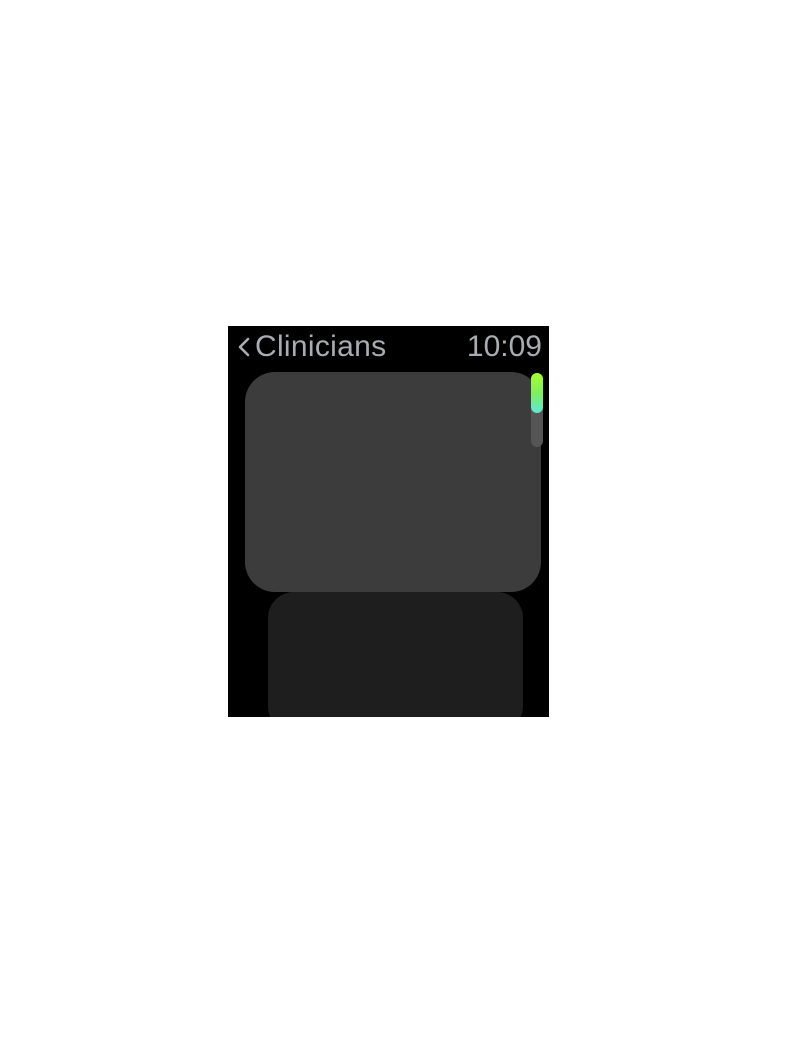 Image resolution: width=785 pixels, height=1043 pixels. Describe the element at coordinates (321, 346) in the screenshot. I see `back-label: Clinicians` at that location.